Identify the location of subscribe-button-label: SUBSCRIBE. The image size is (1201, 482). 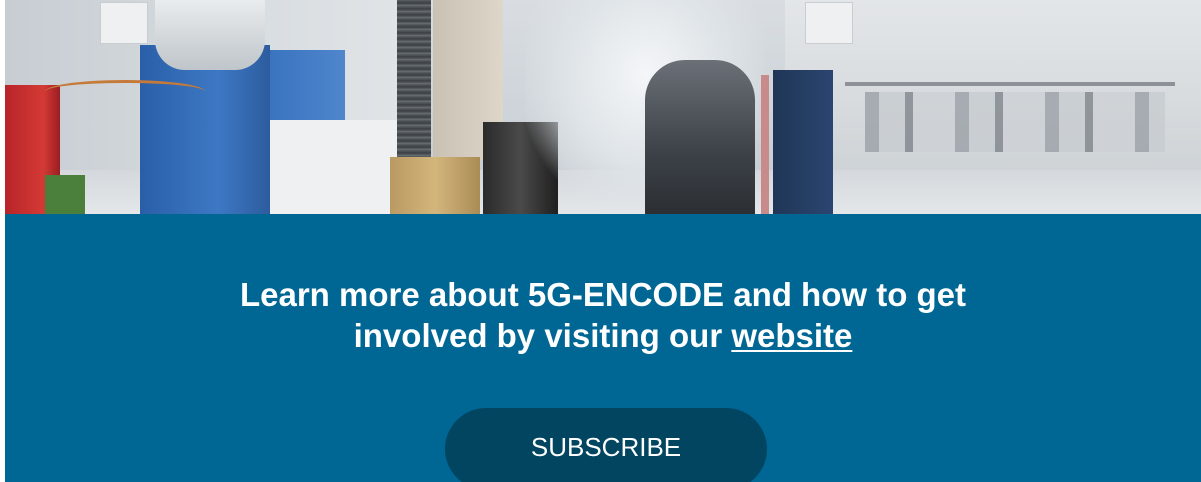
(606, 447).